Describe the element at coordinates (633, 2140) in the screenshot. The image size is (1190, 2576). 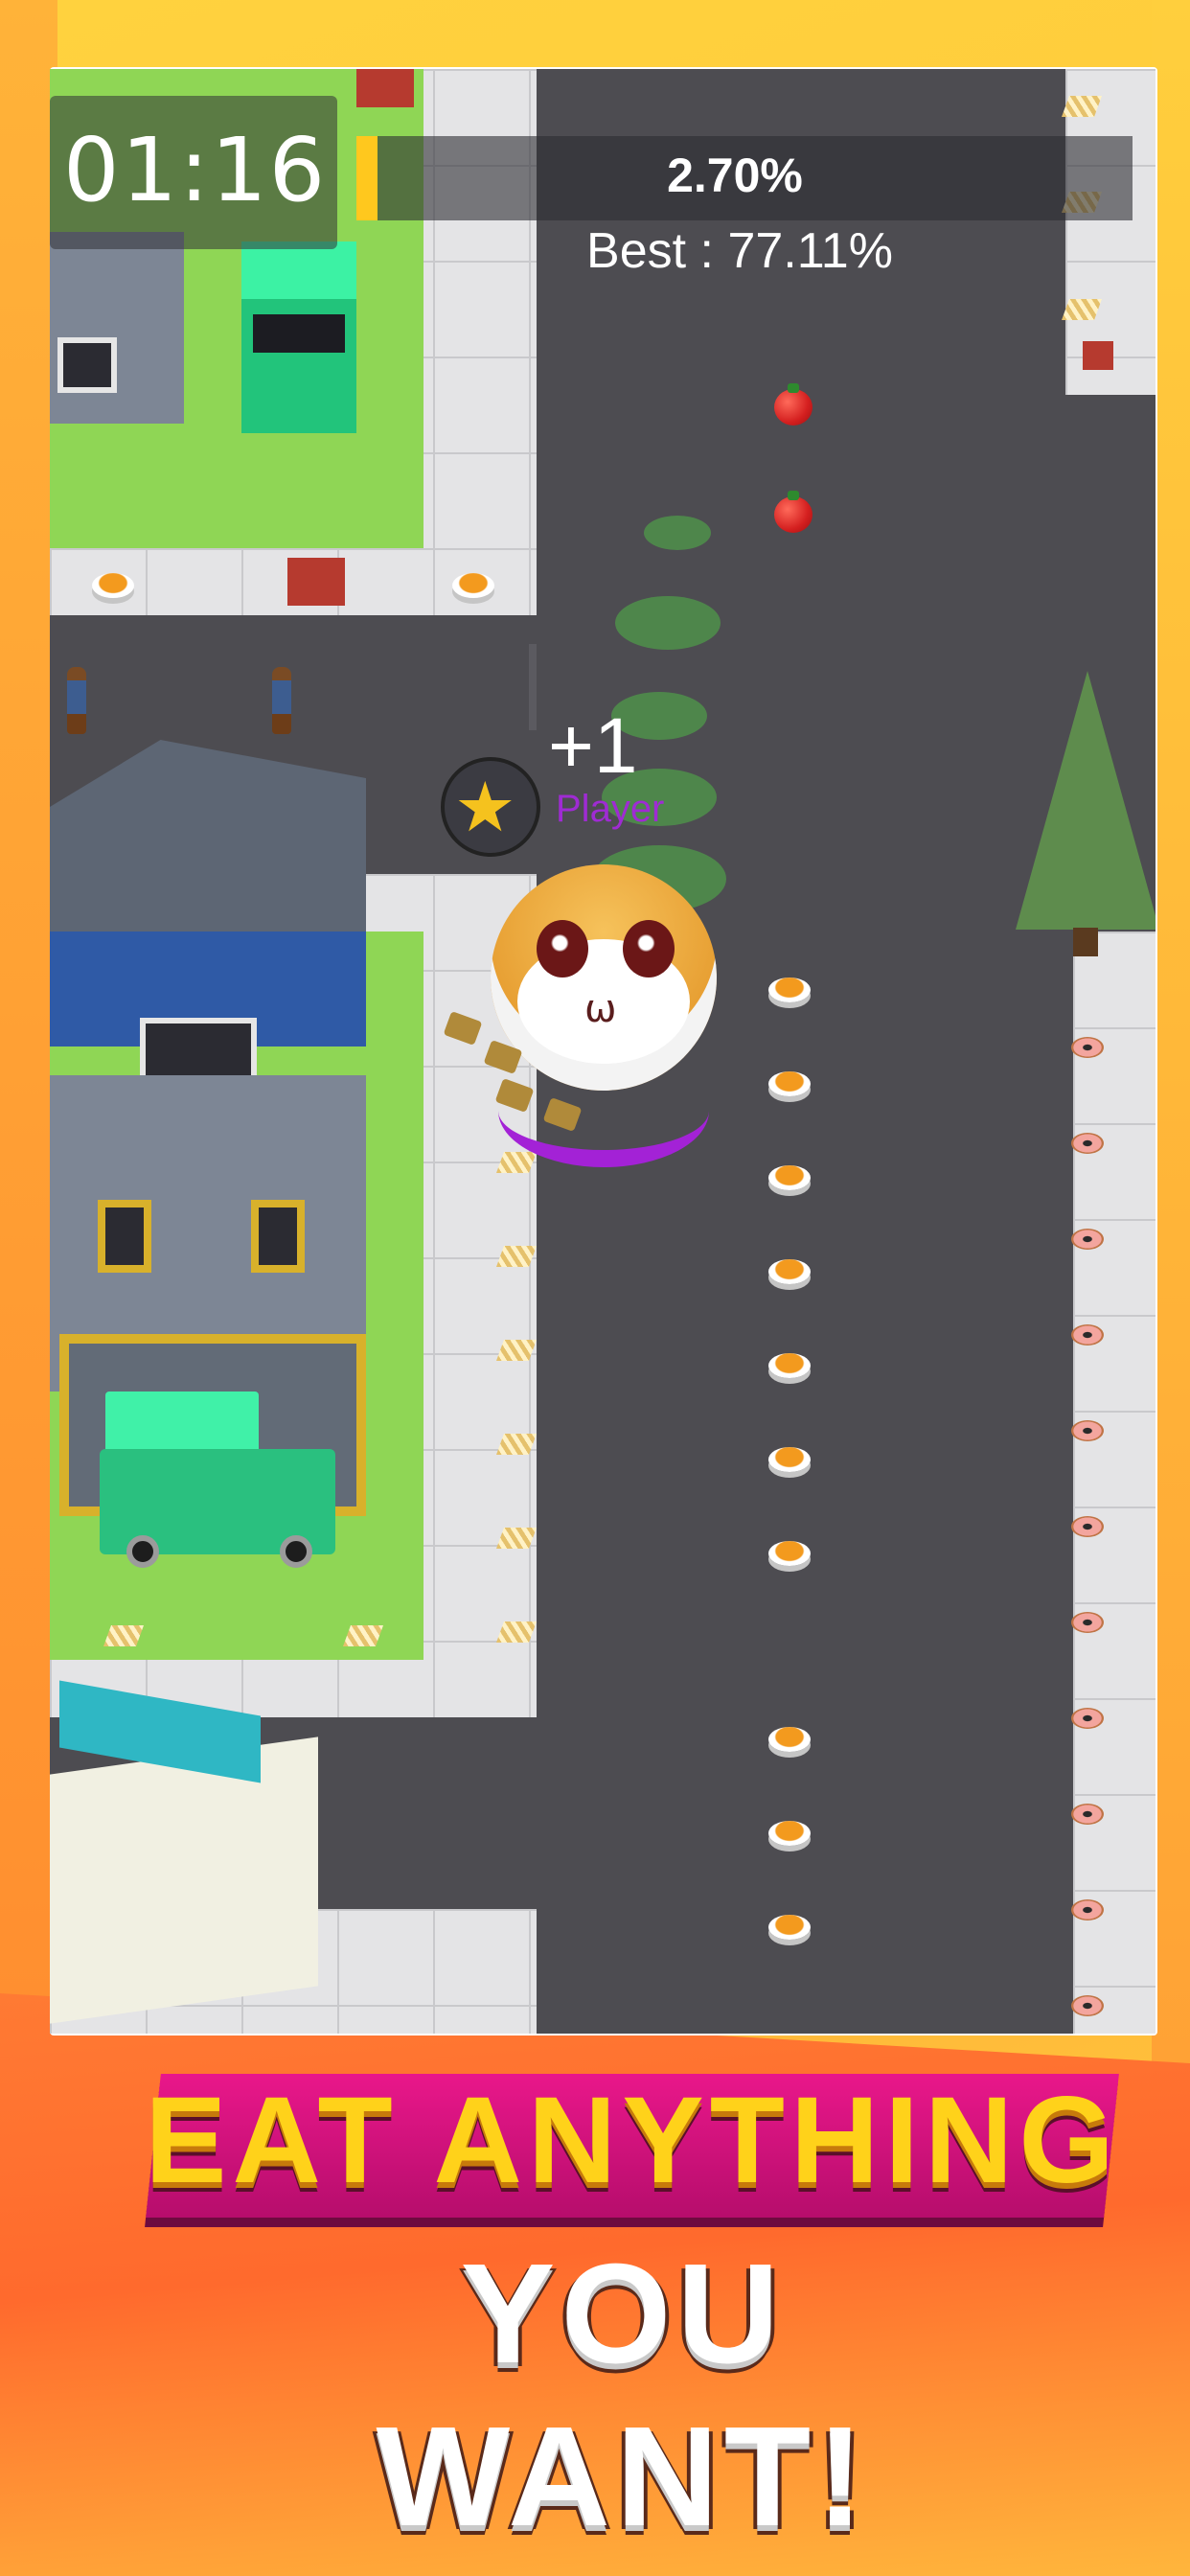
I see `banner-line-1: EAT ANYTHING` at that location.